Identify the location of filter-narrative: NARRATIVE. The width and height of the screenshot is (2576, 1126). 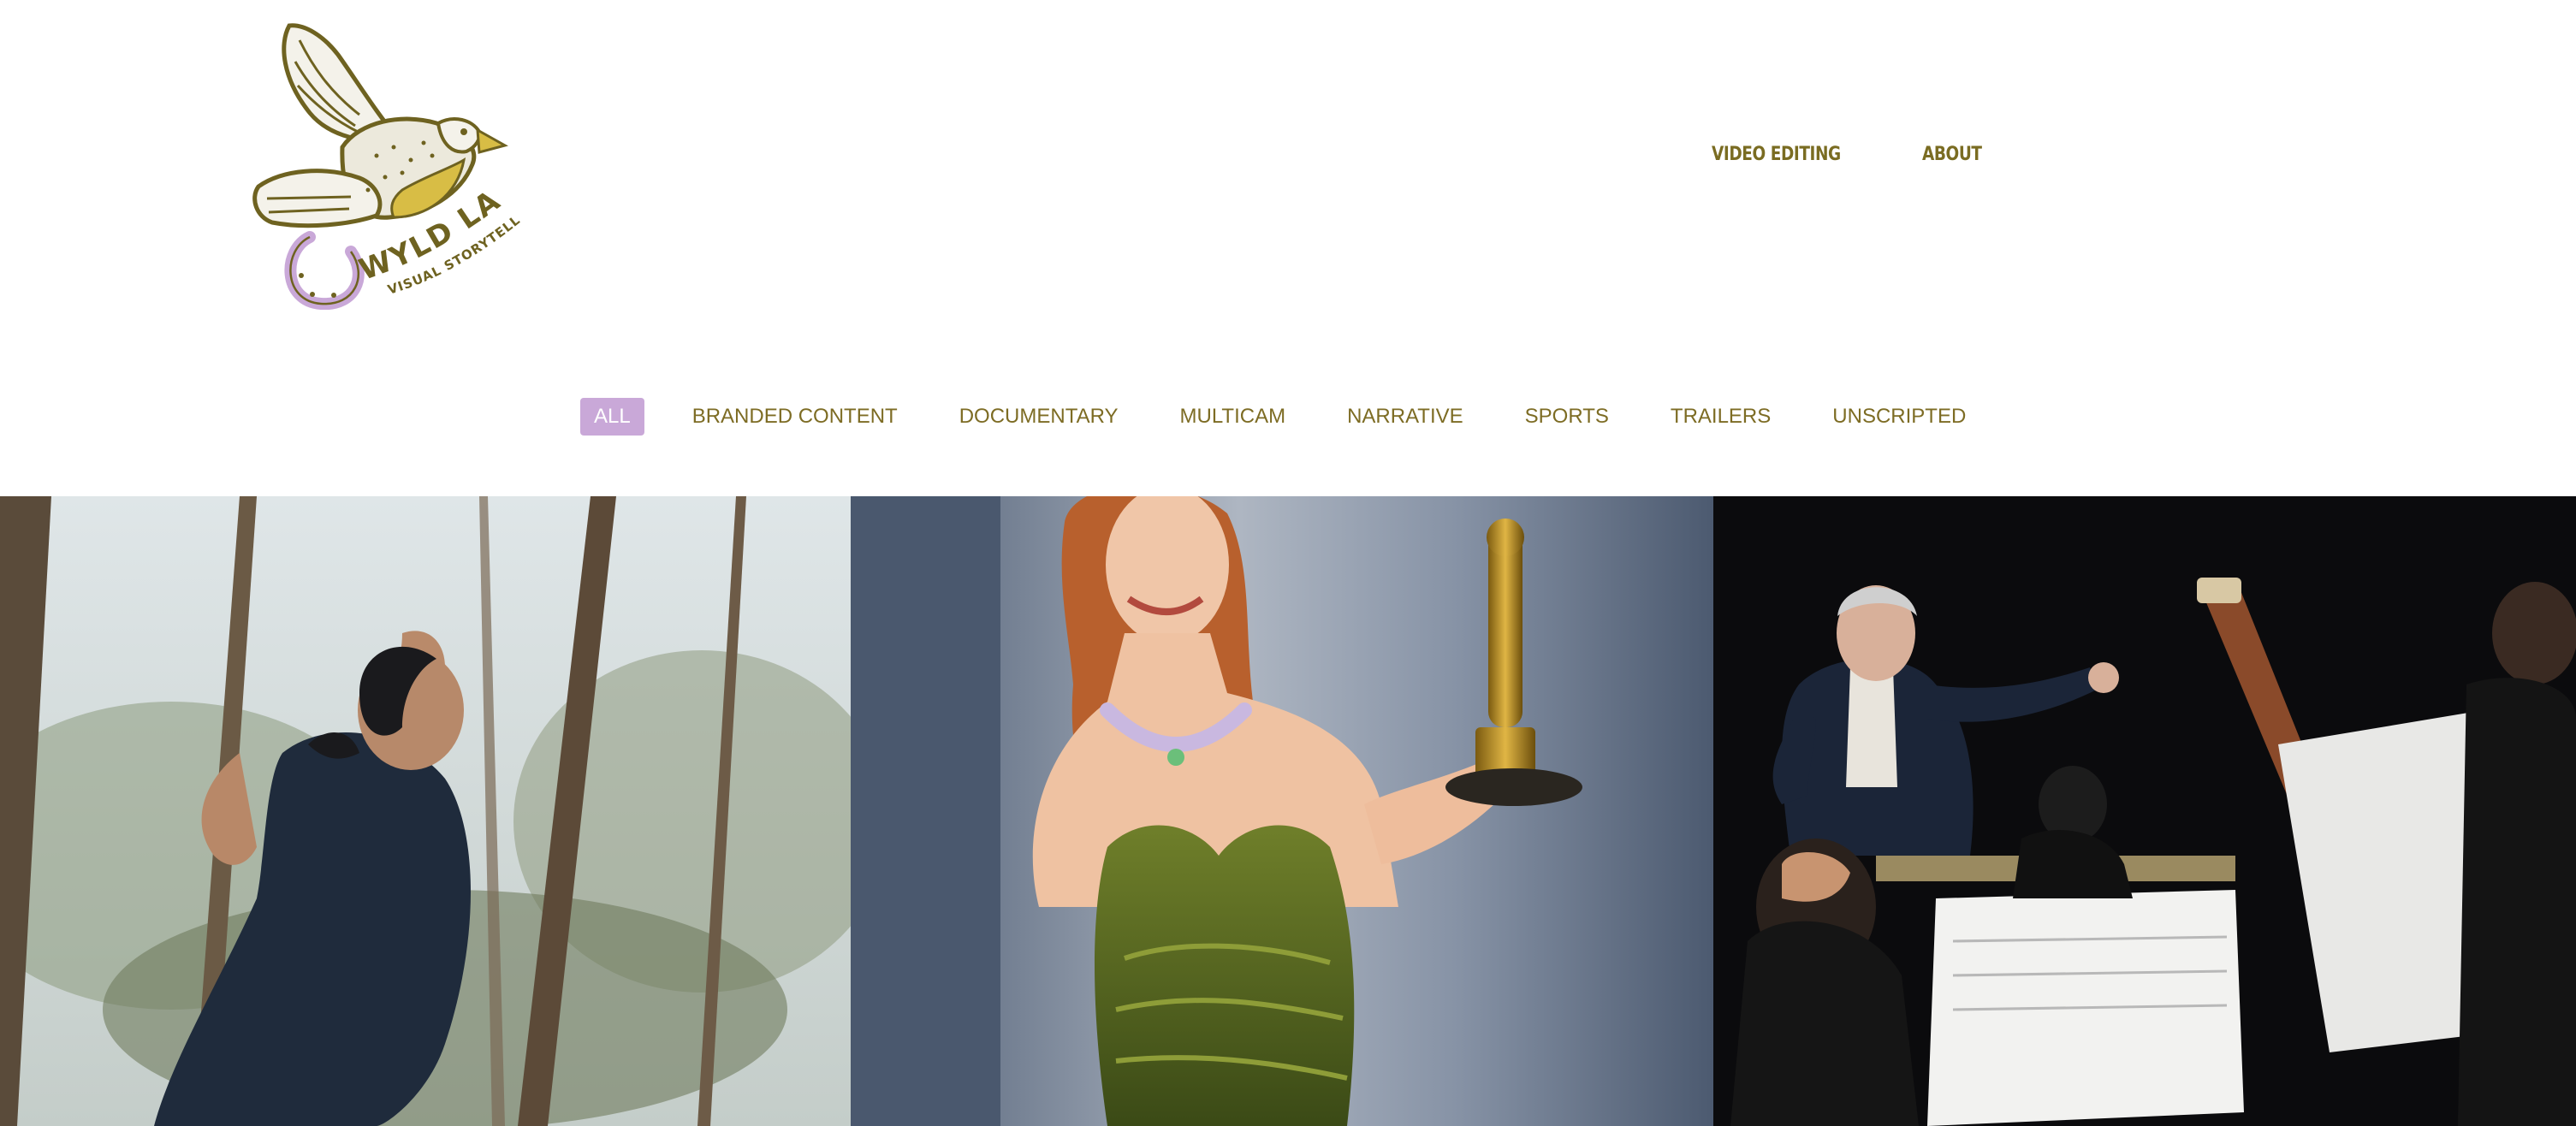
(1405, 417).